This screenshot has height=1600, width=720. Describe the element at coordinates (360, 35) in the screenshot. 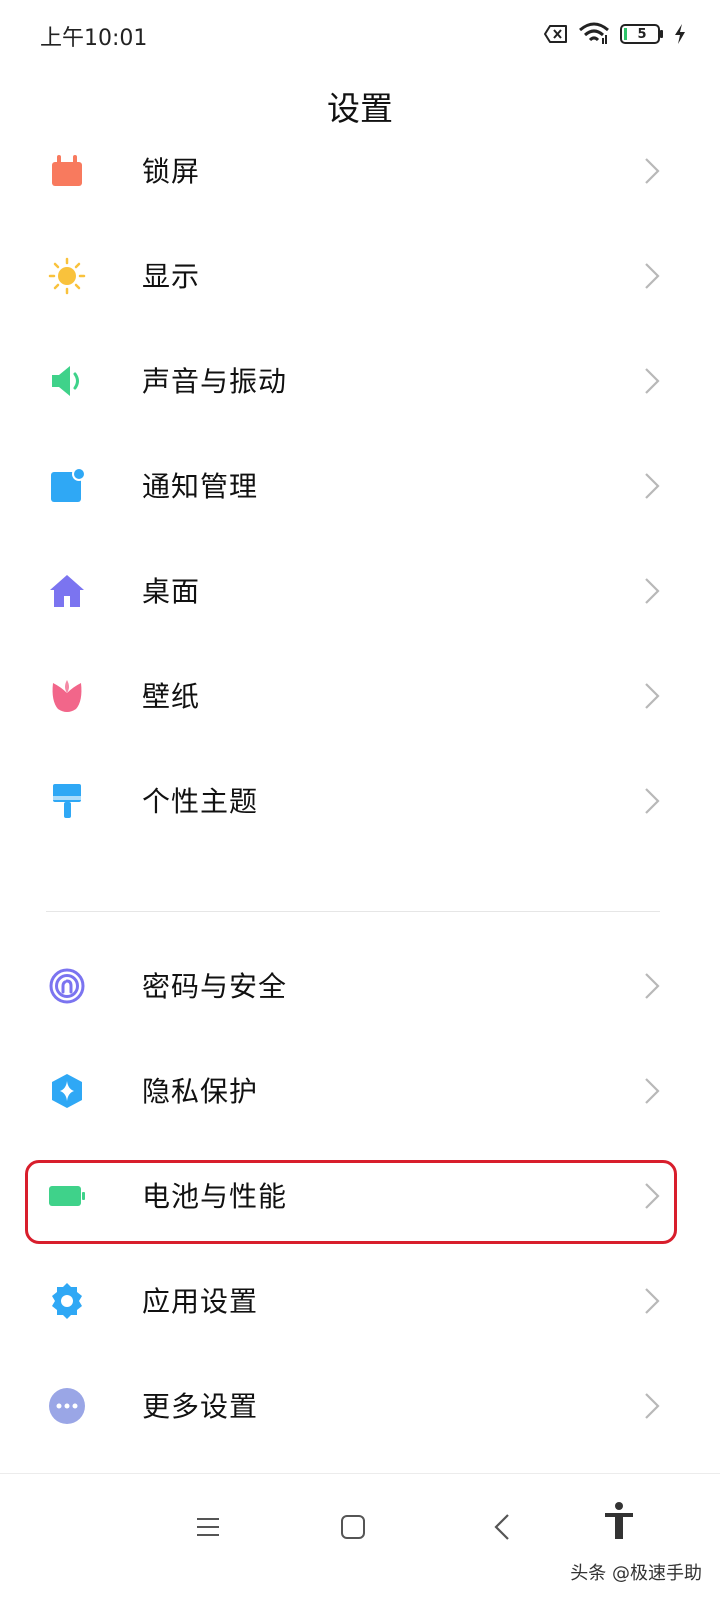

I see `status-bar: 上午10:01 5` at that location.